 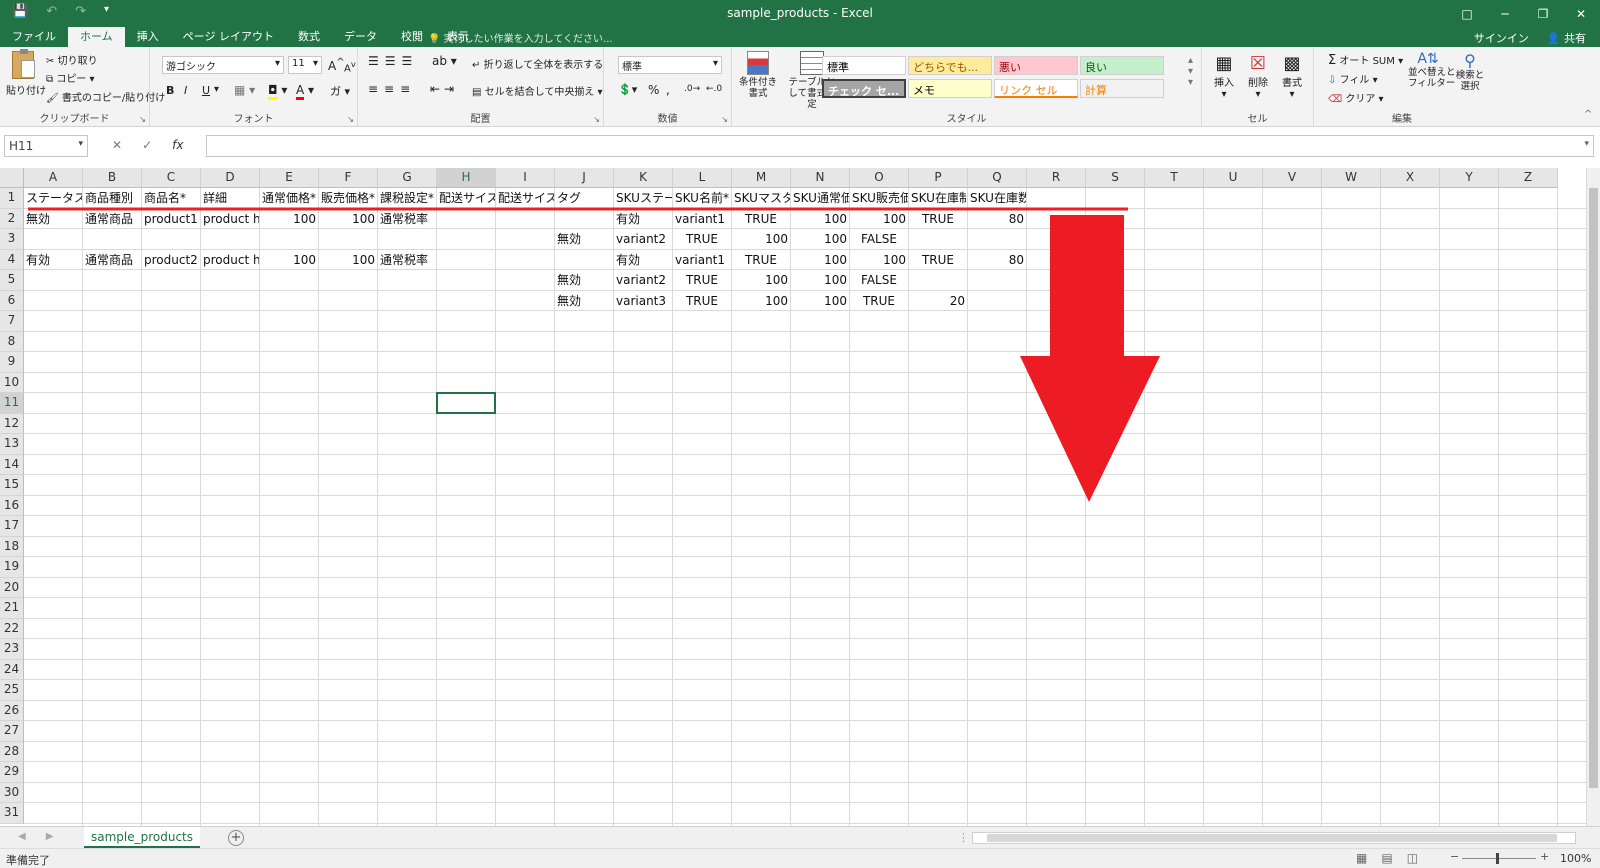 I want to click on column-header-U: U, so click(x=1233, y=178).